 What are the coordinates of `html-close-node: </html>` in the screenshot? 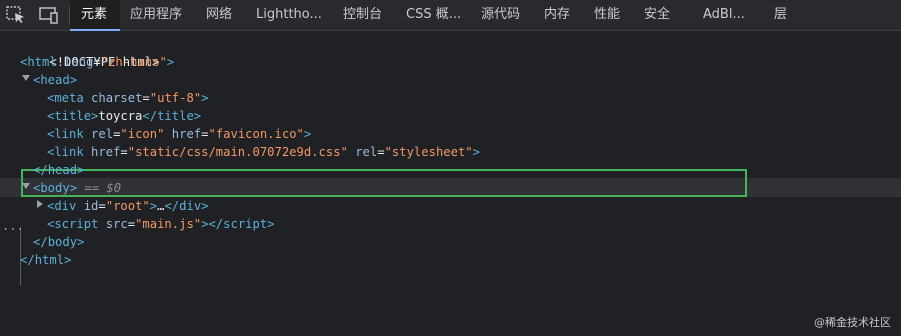 It's located at (45, 260).